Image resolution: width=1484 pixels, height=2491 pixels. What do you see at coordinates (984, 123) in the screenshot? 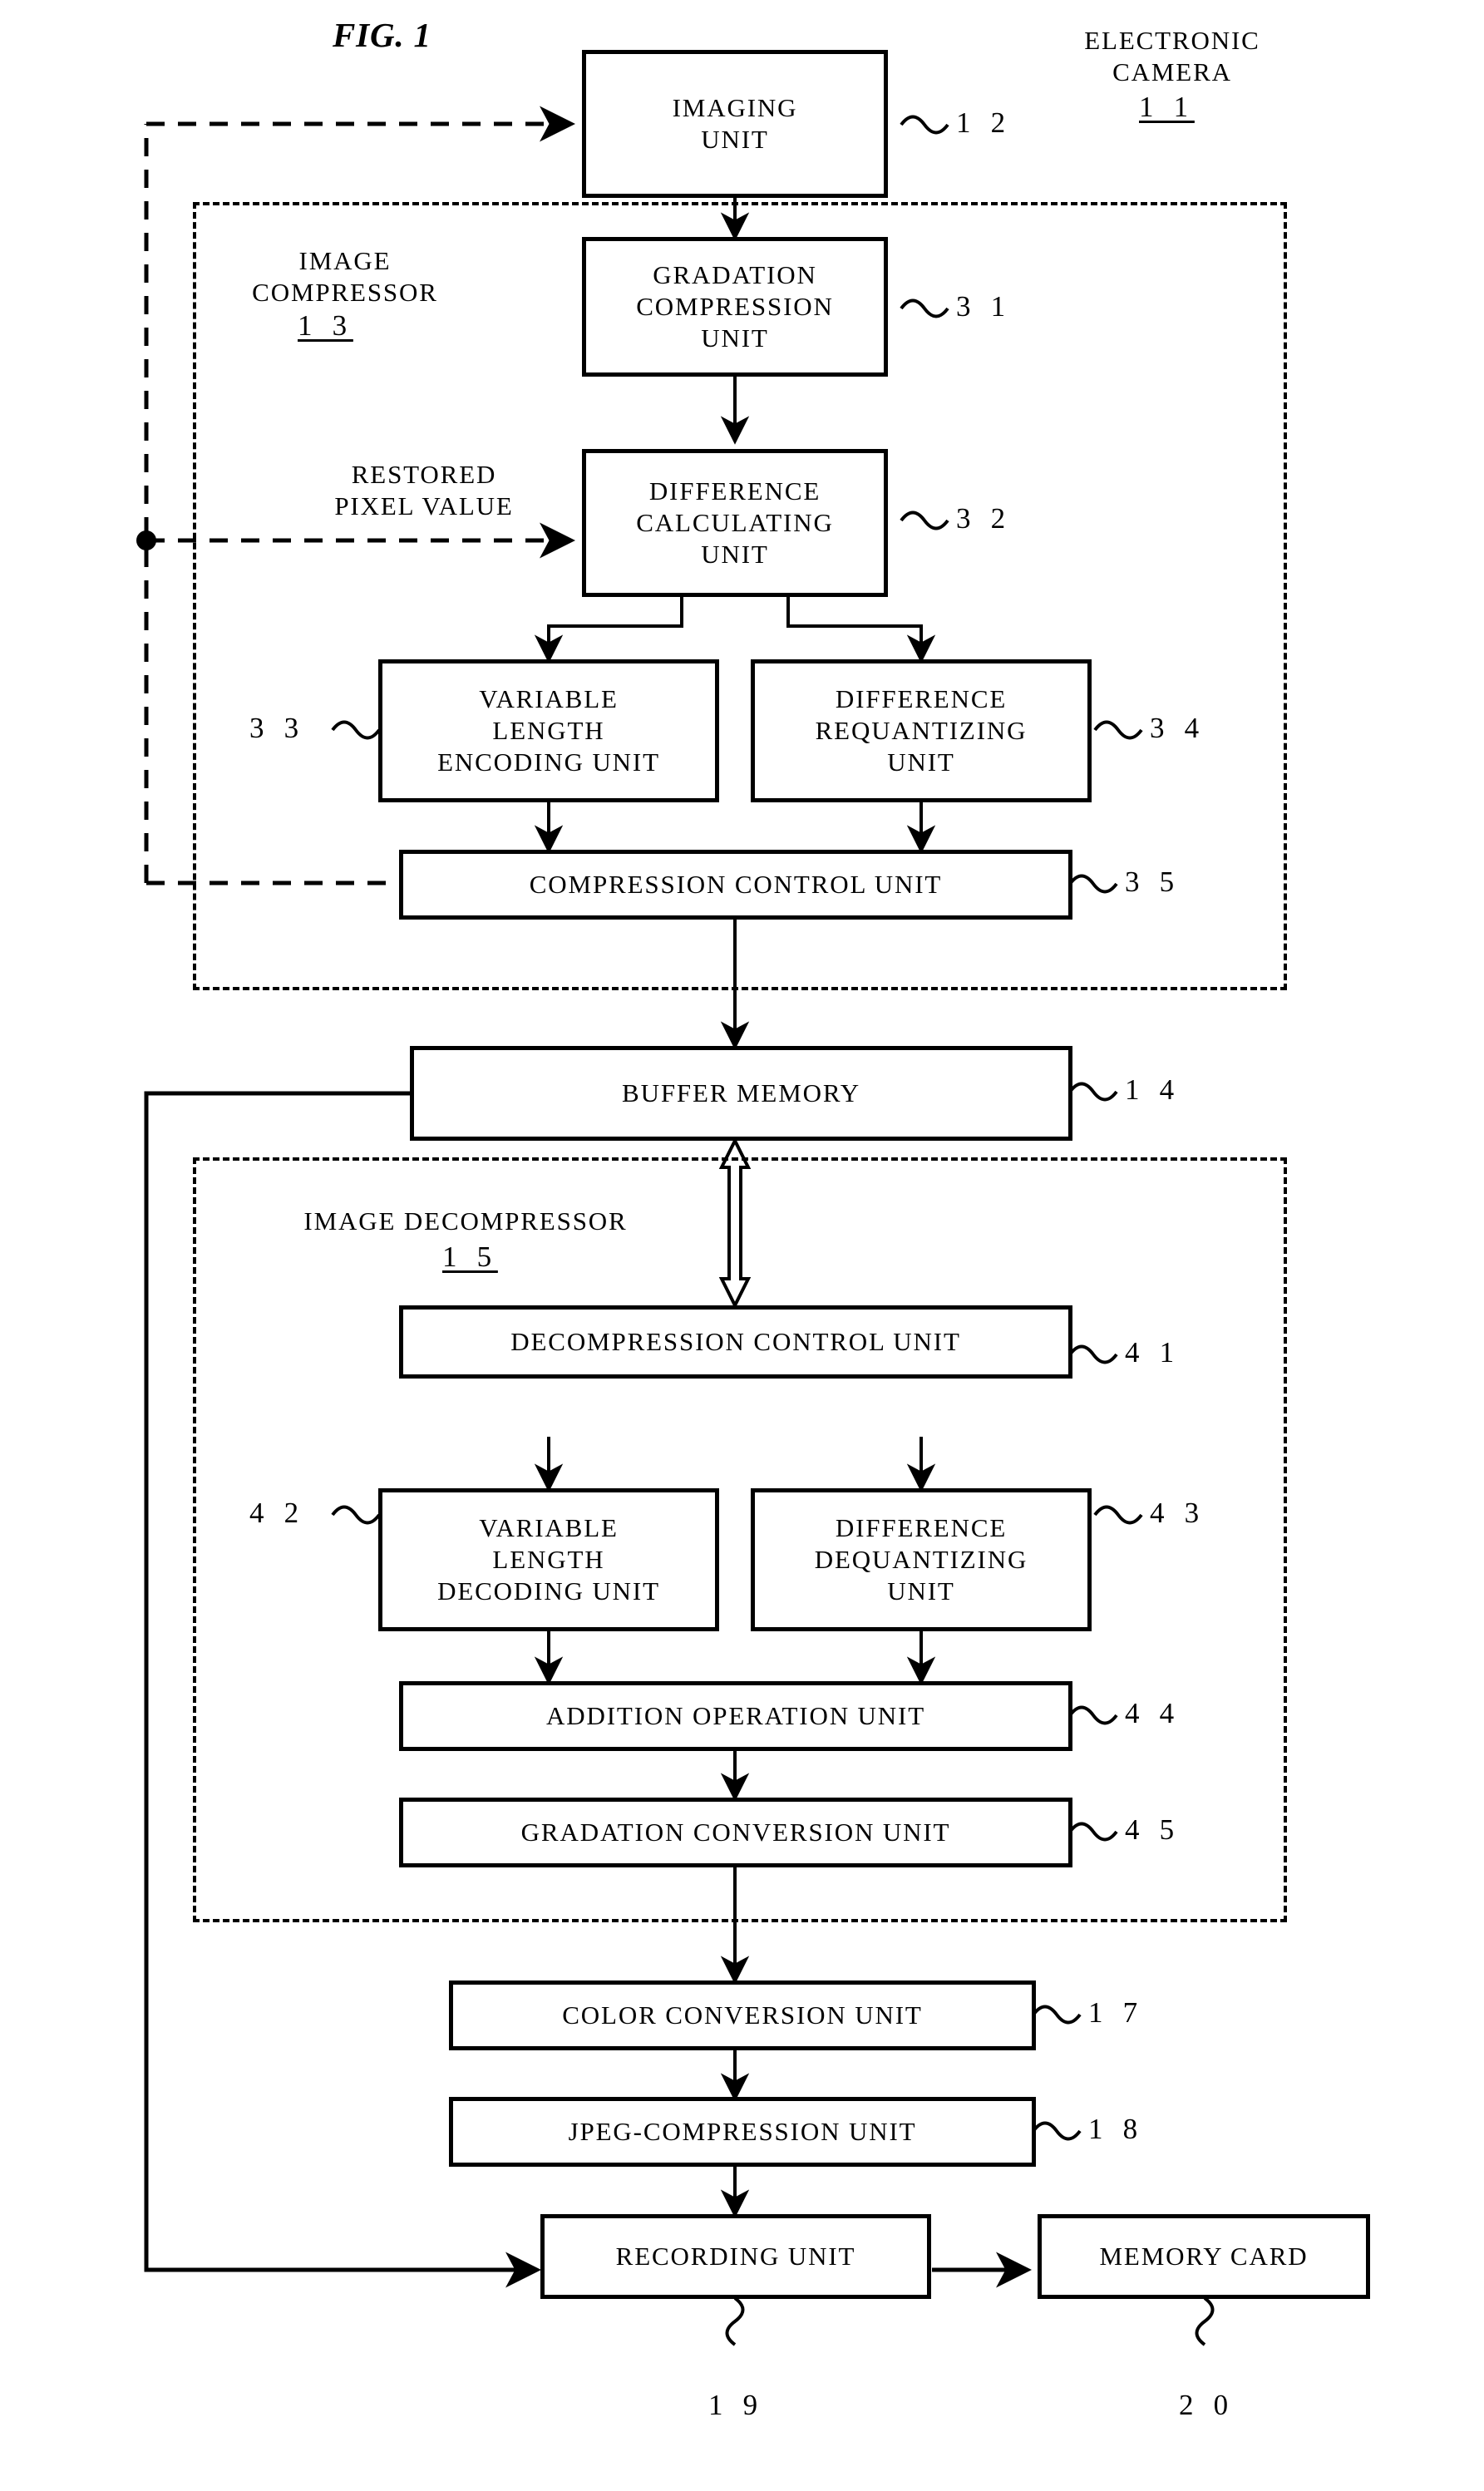
I see `ref-imaging-unit: 1 2` at bounding box center [984, 123].